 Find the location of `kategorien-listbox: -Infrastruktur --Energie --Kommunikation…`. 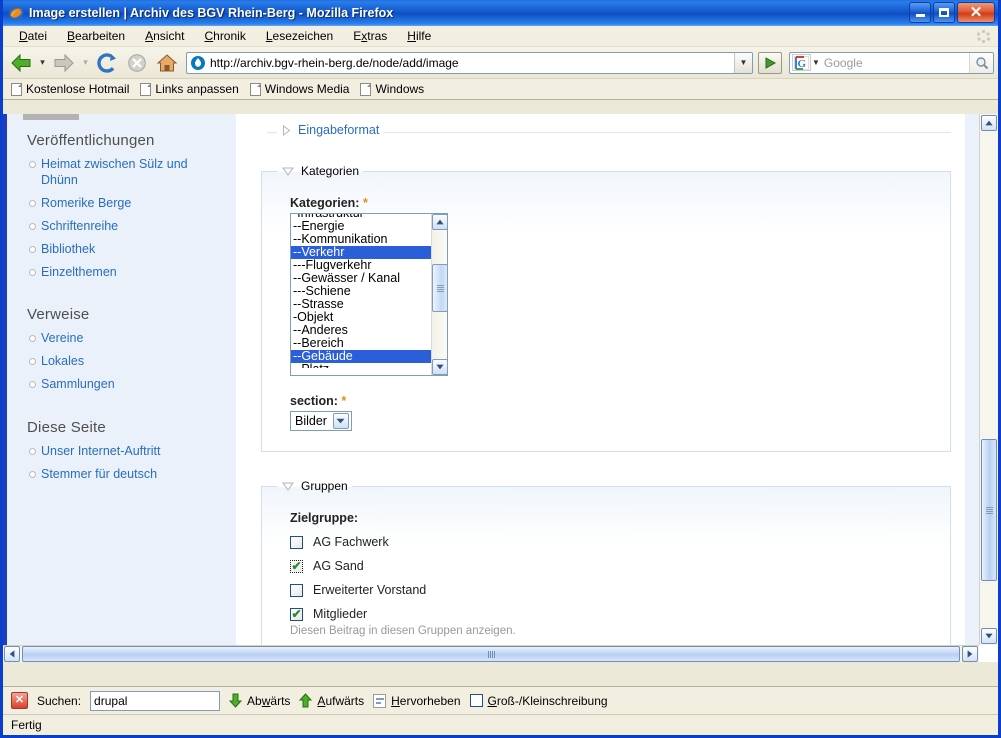

kategorien-listbox: -Infrastruktur --Energie --Kommunikation… is located at coordinates (369, 294).